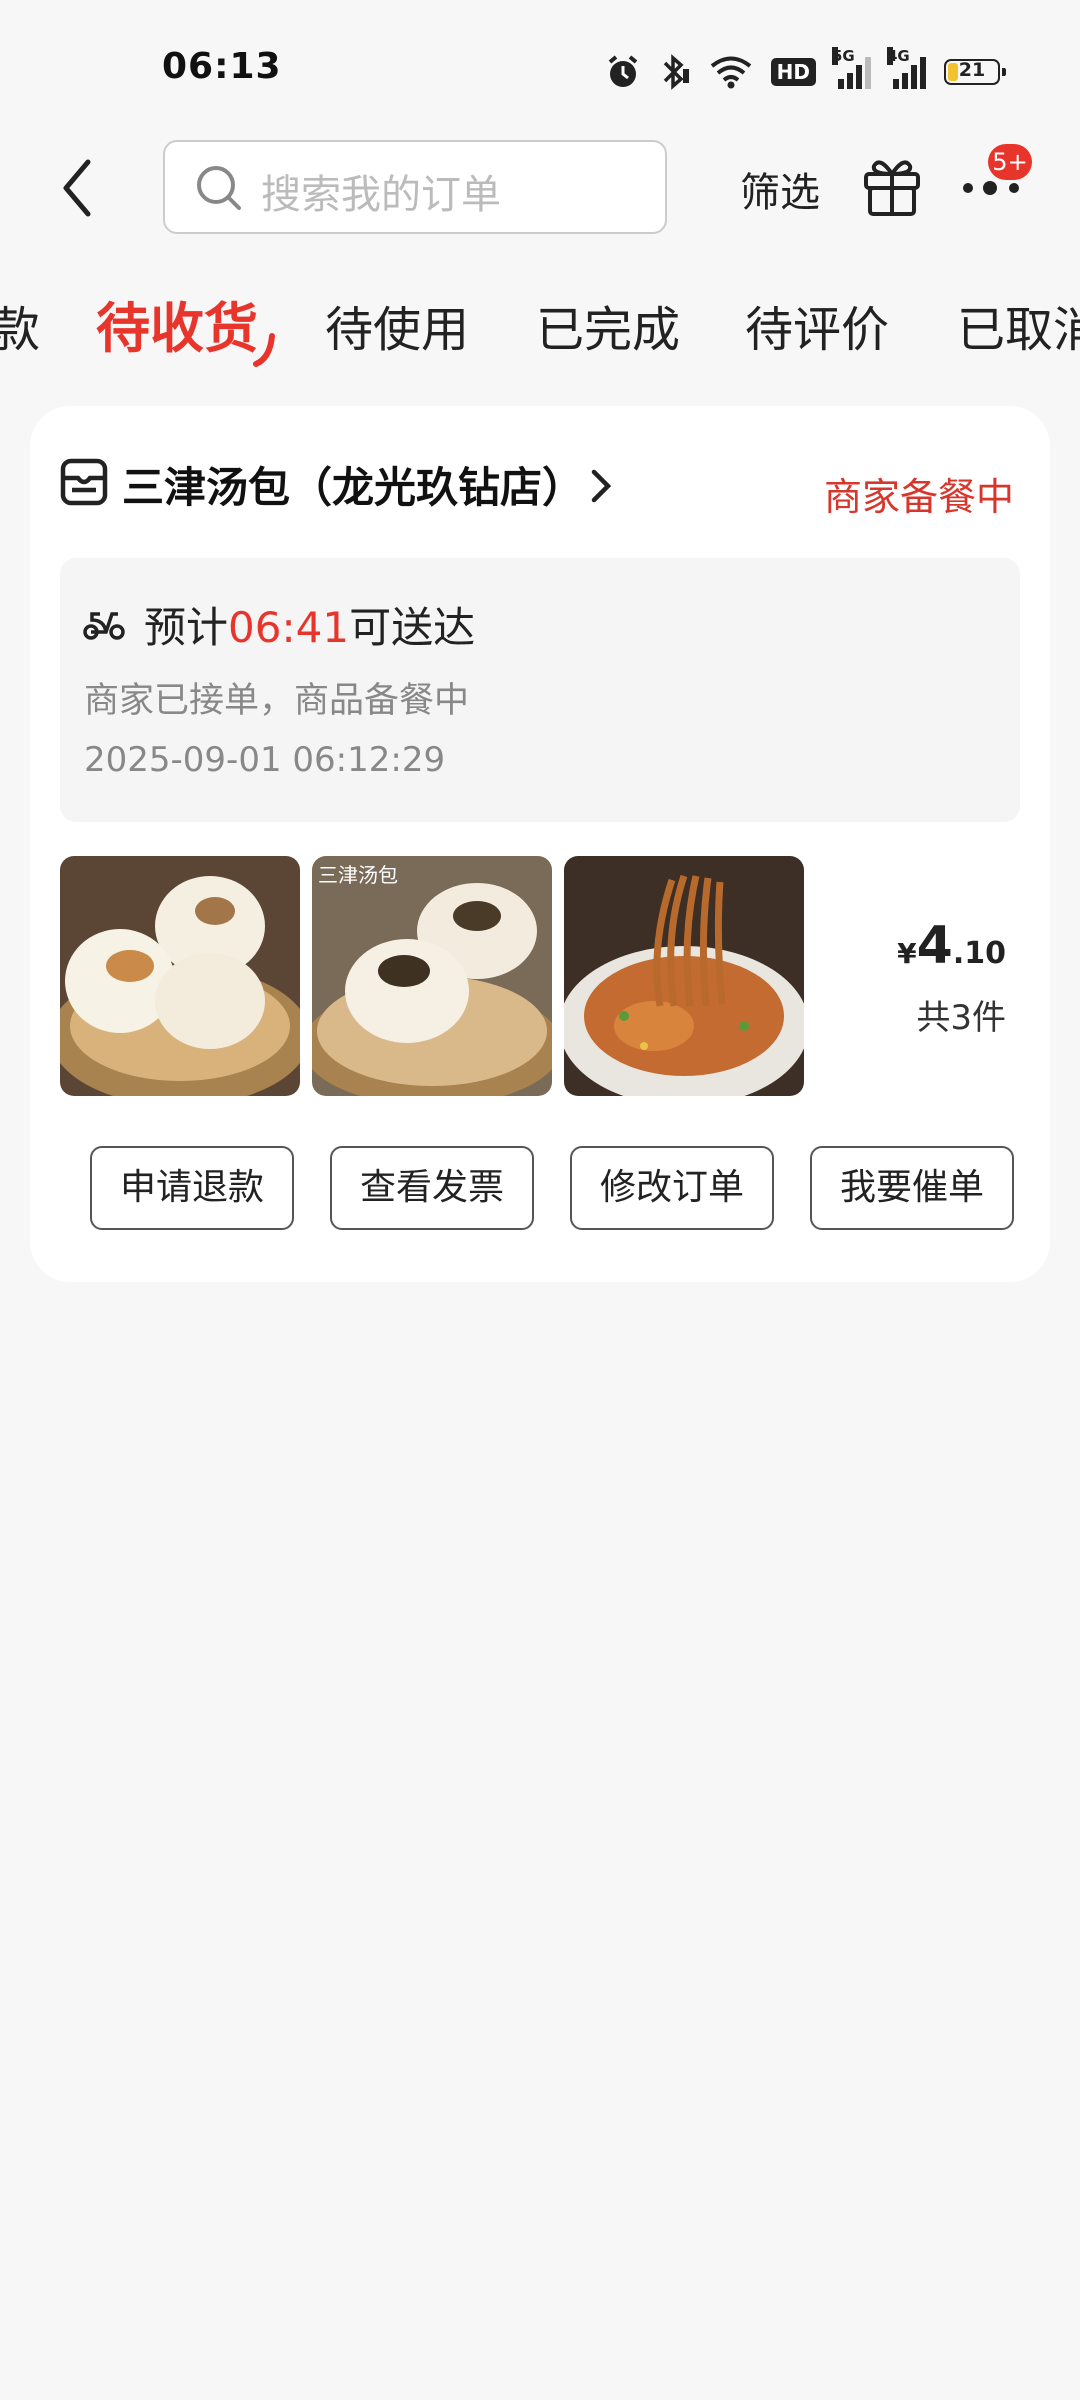  I want to click on status-bar: 06:13 HD 5G 4G 21, so click(540, 70).